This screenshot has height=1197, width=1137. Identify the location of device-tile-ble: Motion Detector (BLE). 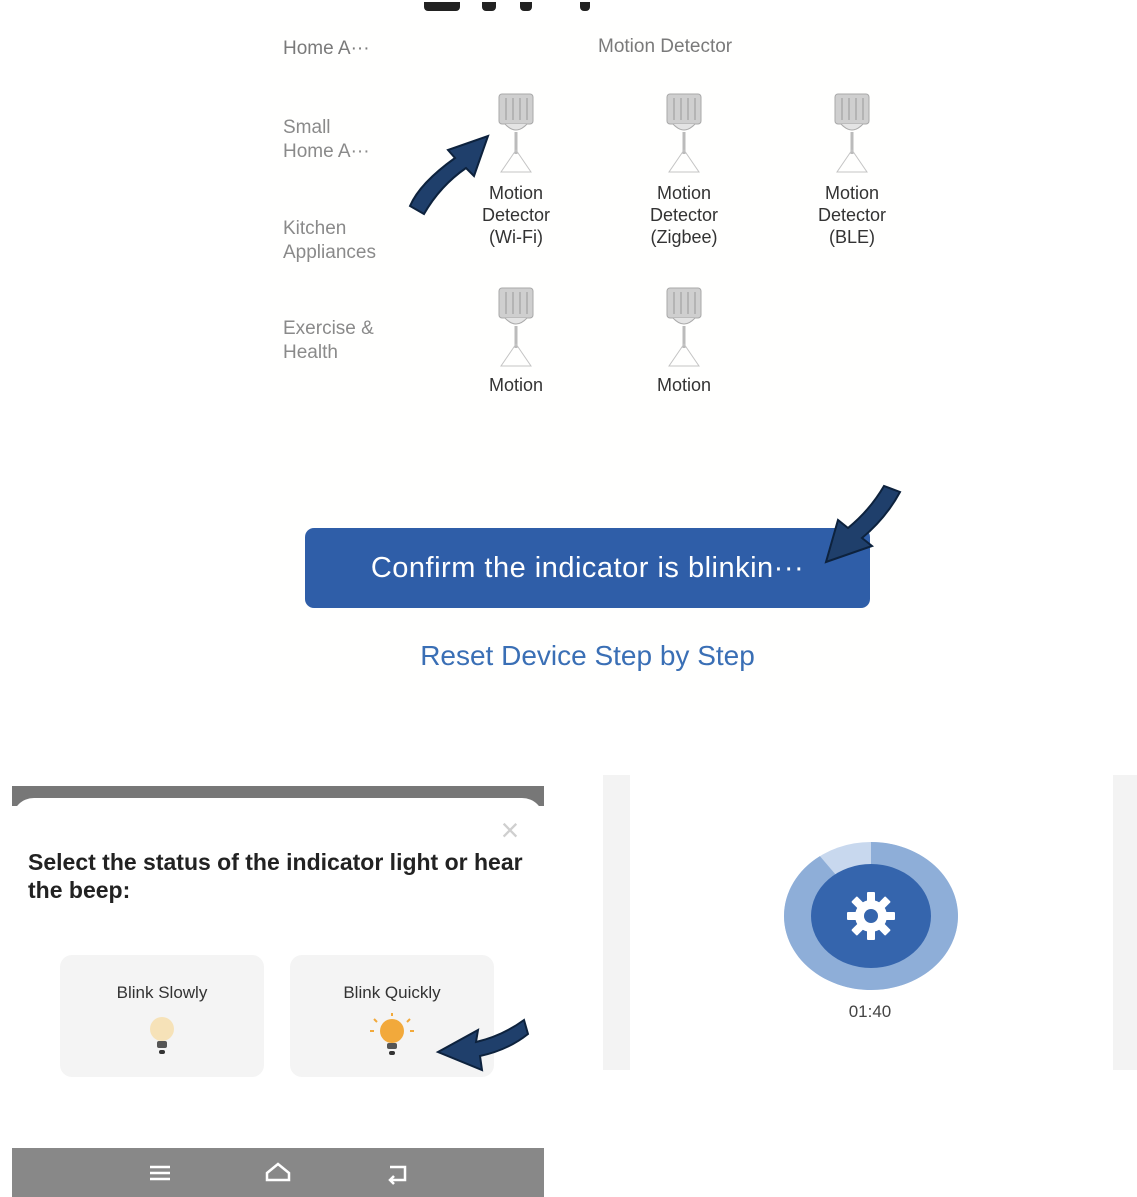
(852, 173).